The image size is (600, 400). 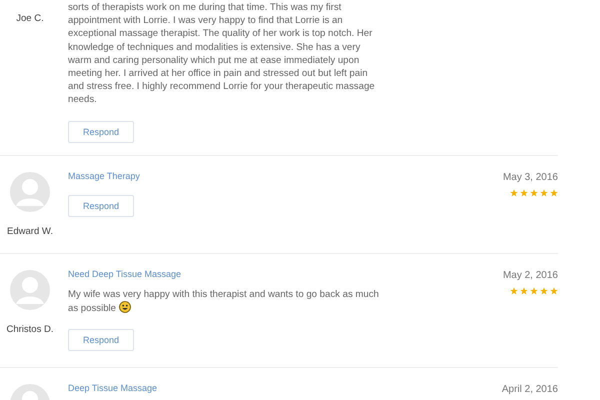 What do you see at coordinates (125, 273) in the screenshot?
I see `service-link: Need Deep Tissue Massage` at bounding box center [125, 273].